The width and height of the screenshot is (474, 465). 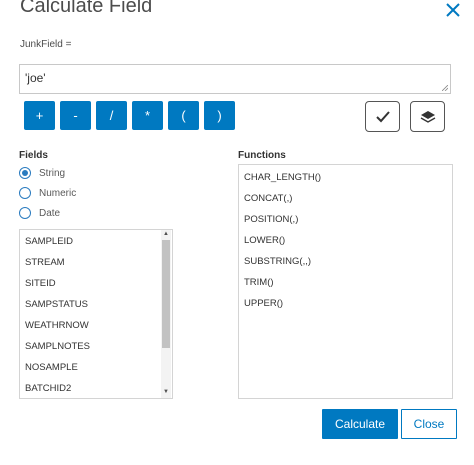 What do you see at coordinates (453, 11) in the screenshot?
I see `close-icon` at bounding box center [453, 11].